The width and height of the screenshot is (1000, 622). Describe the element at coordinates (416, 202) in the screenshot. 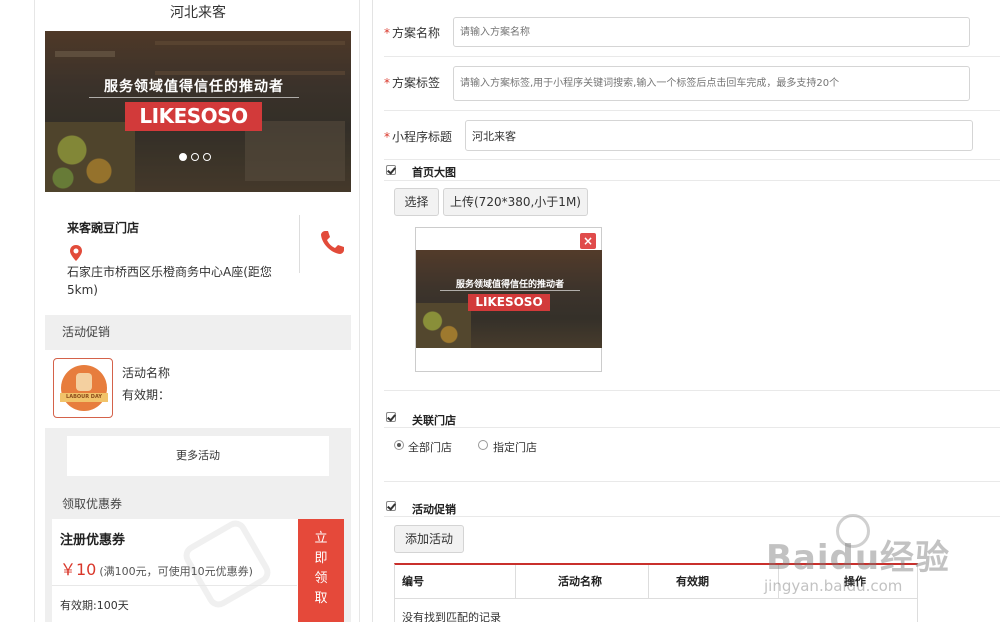

I see `select-image-button: 选择` at that location.